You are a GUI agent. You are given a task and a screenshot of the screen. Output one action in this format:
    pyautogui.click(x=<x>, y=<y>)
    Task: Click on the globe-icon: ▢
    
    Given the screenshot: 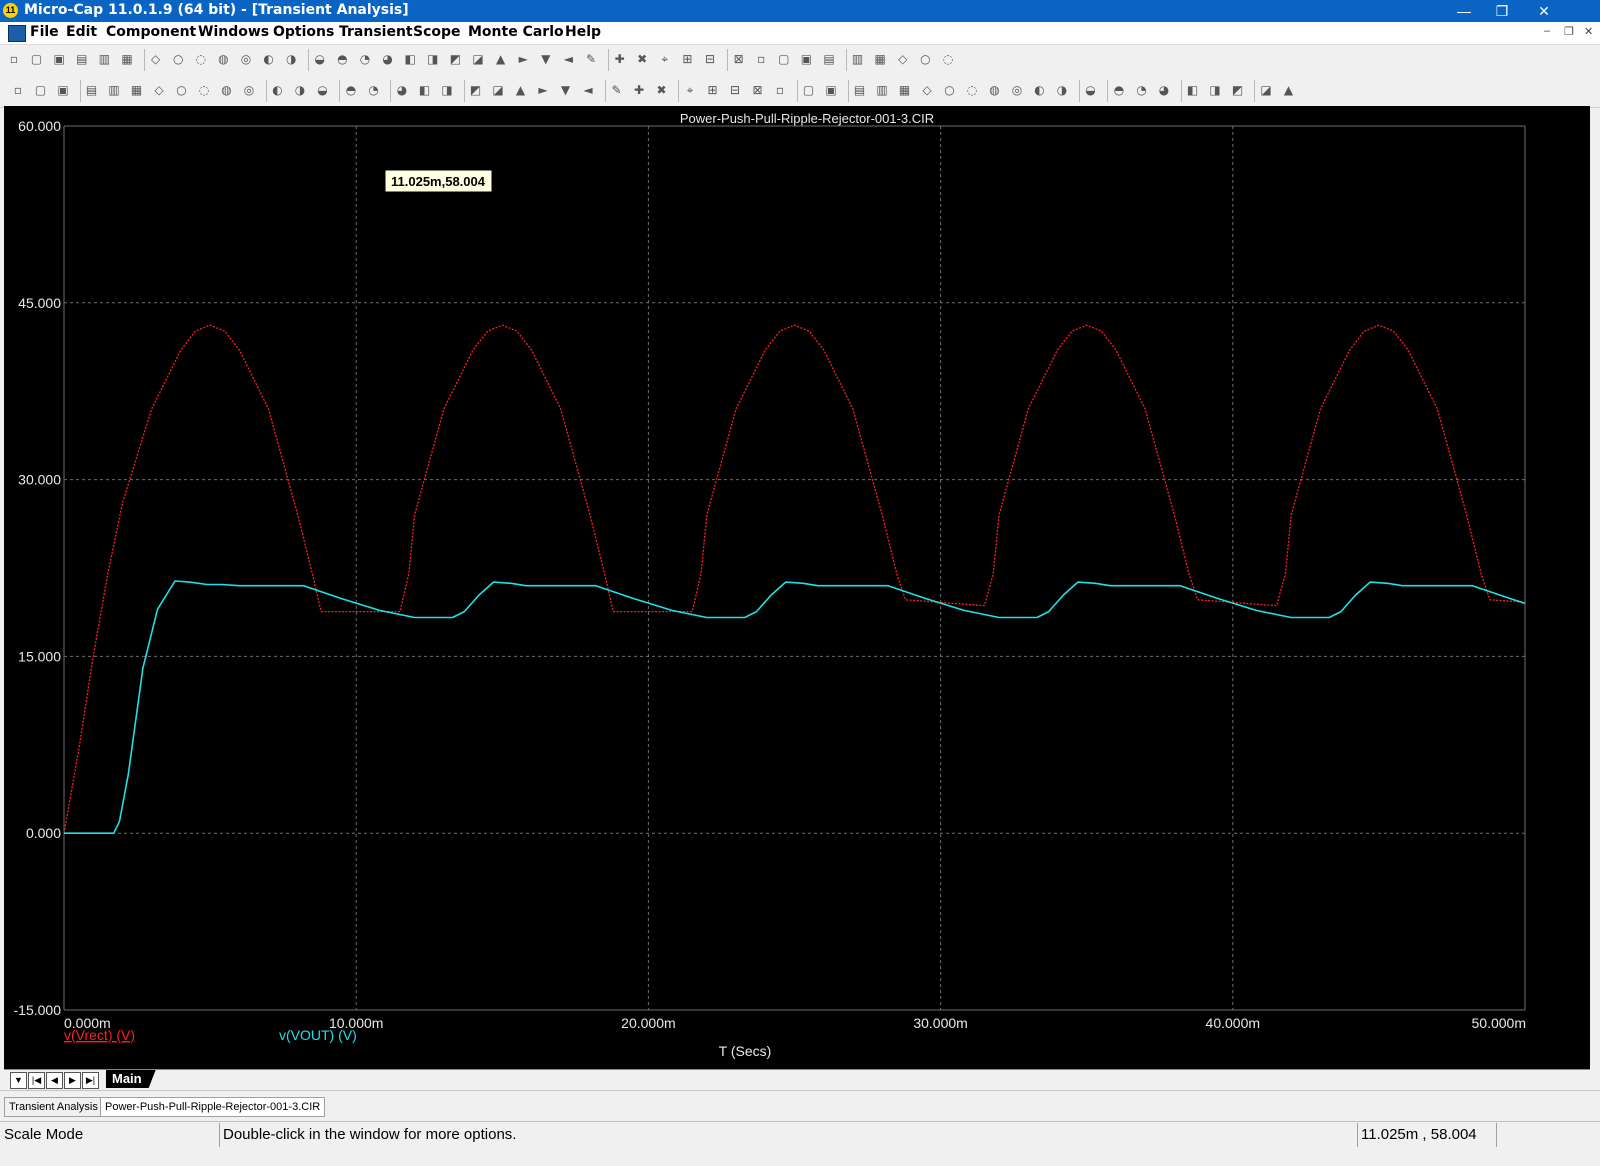 What is the action you would take?
    pyautogui.click(x=784, y=59)
    